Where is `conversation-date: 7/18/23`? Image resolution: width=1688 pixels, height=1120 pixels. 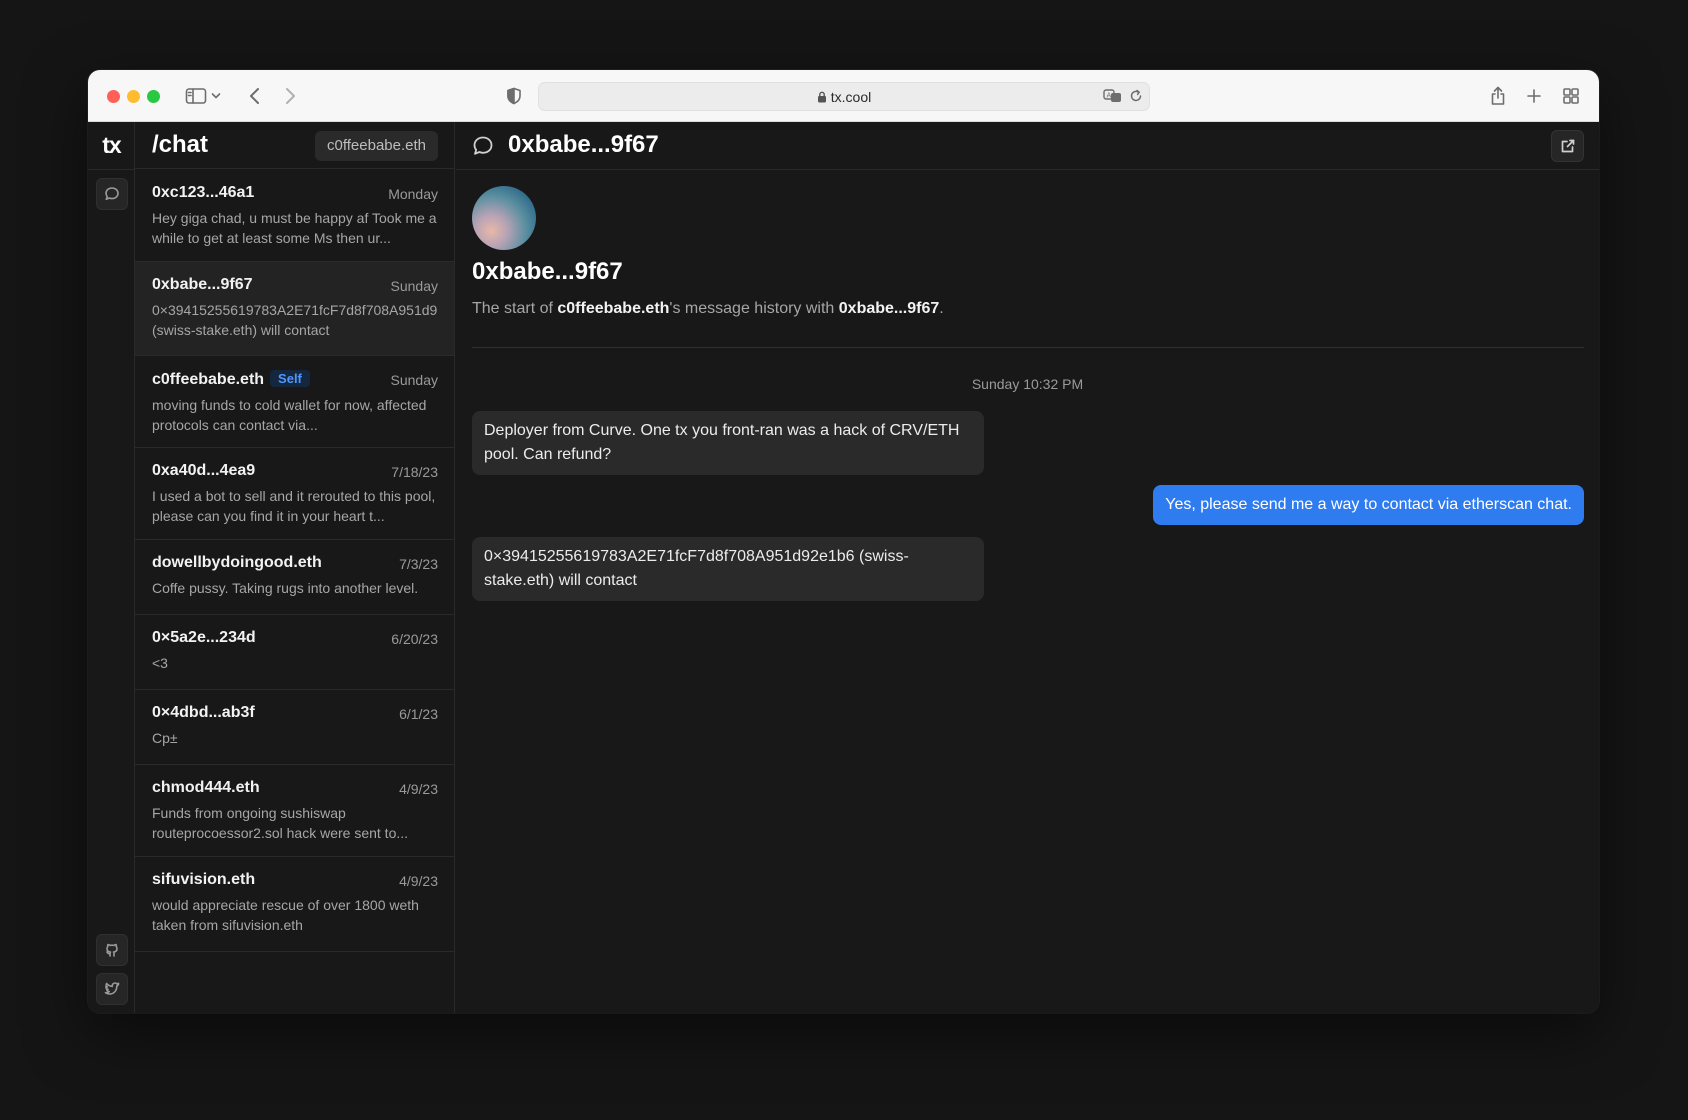 conversation-date: 7/18/23 is located at coordinates (414, 472).